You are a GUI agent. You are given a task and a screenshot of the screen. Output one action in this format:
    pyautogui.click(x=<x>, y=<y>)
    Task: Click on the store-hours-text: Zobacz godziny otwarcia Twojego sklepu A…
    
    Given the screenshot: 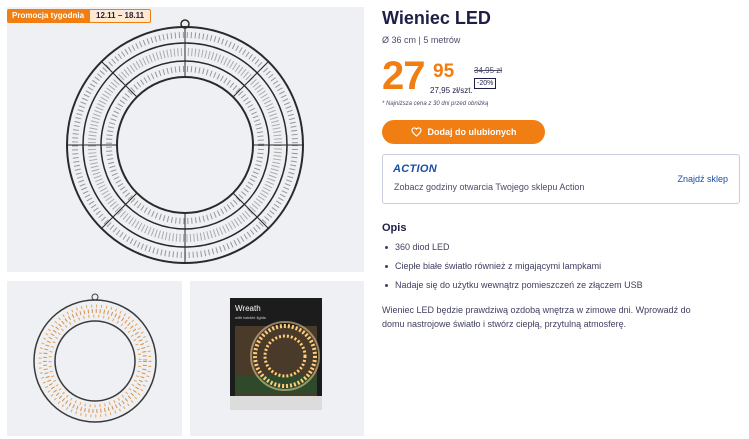 What is the action you would take?
    pyautogui.click(x=489, y=187)
    